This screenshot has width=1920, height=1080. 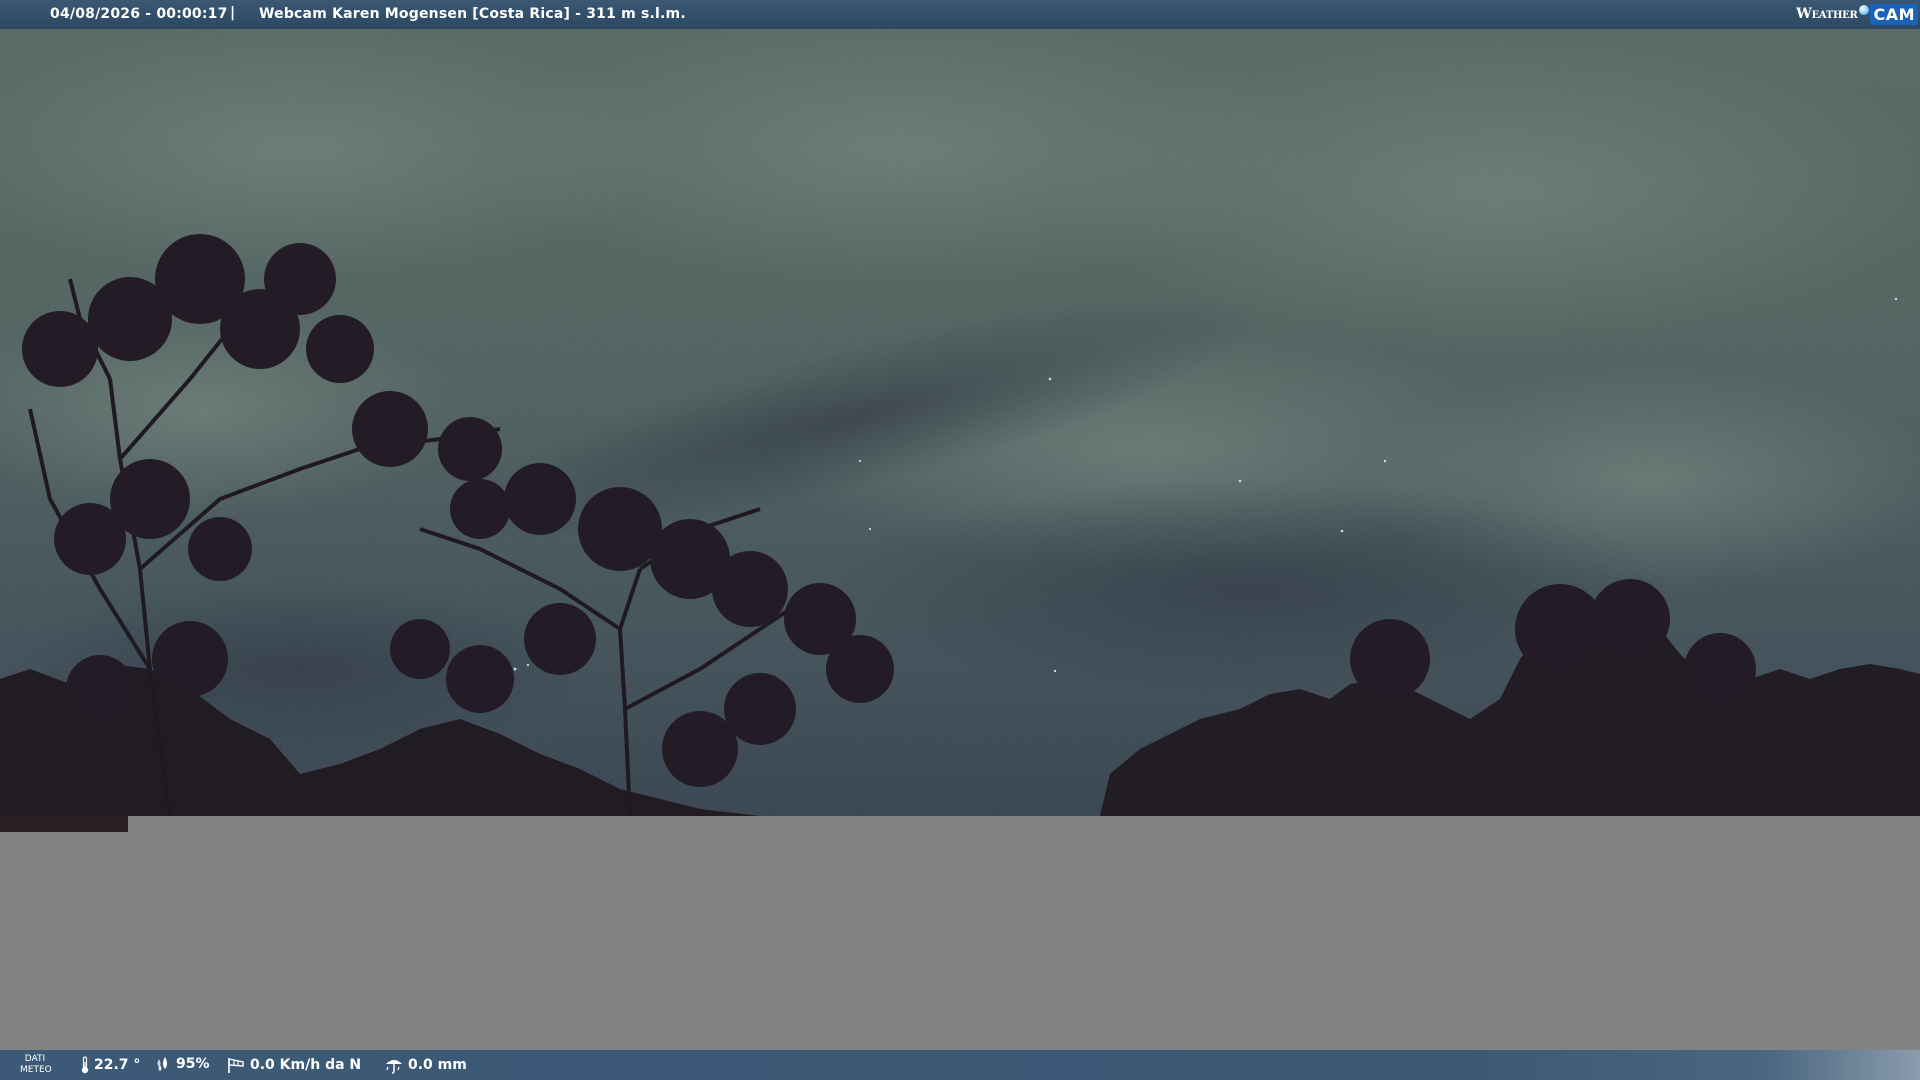 I want to click on temperature-reading: 22.7 °, so click(x=110, y=1065).